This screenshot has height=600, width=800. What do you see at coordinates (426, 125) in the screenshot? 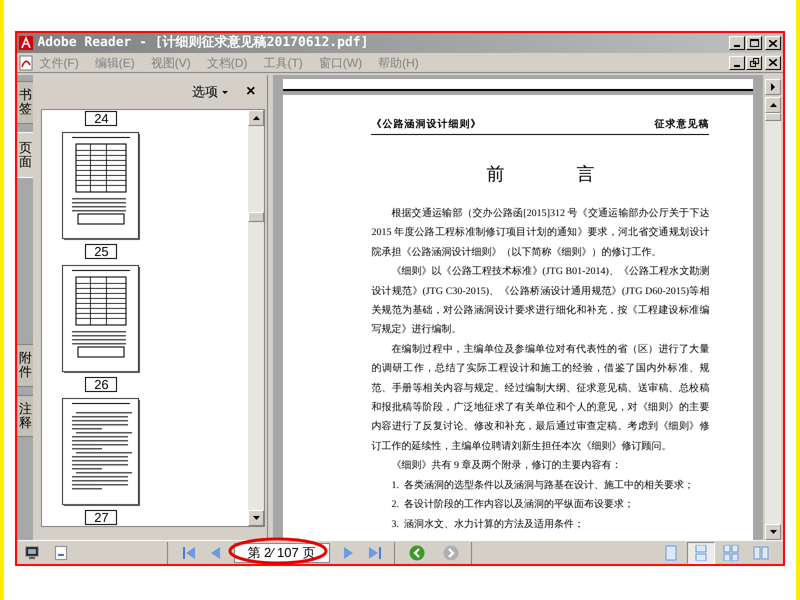
I see `page-header-title: 《公路涵洞设计细则》` at bounding box center [426, 125].